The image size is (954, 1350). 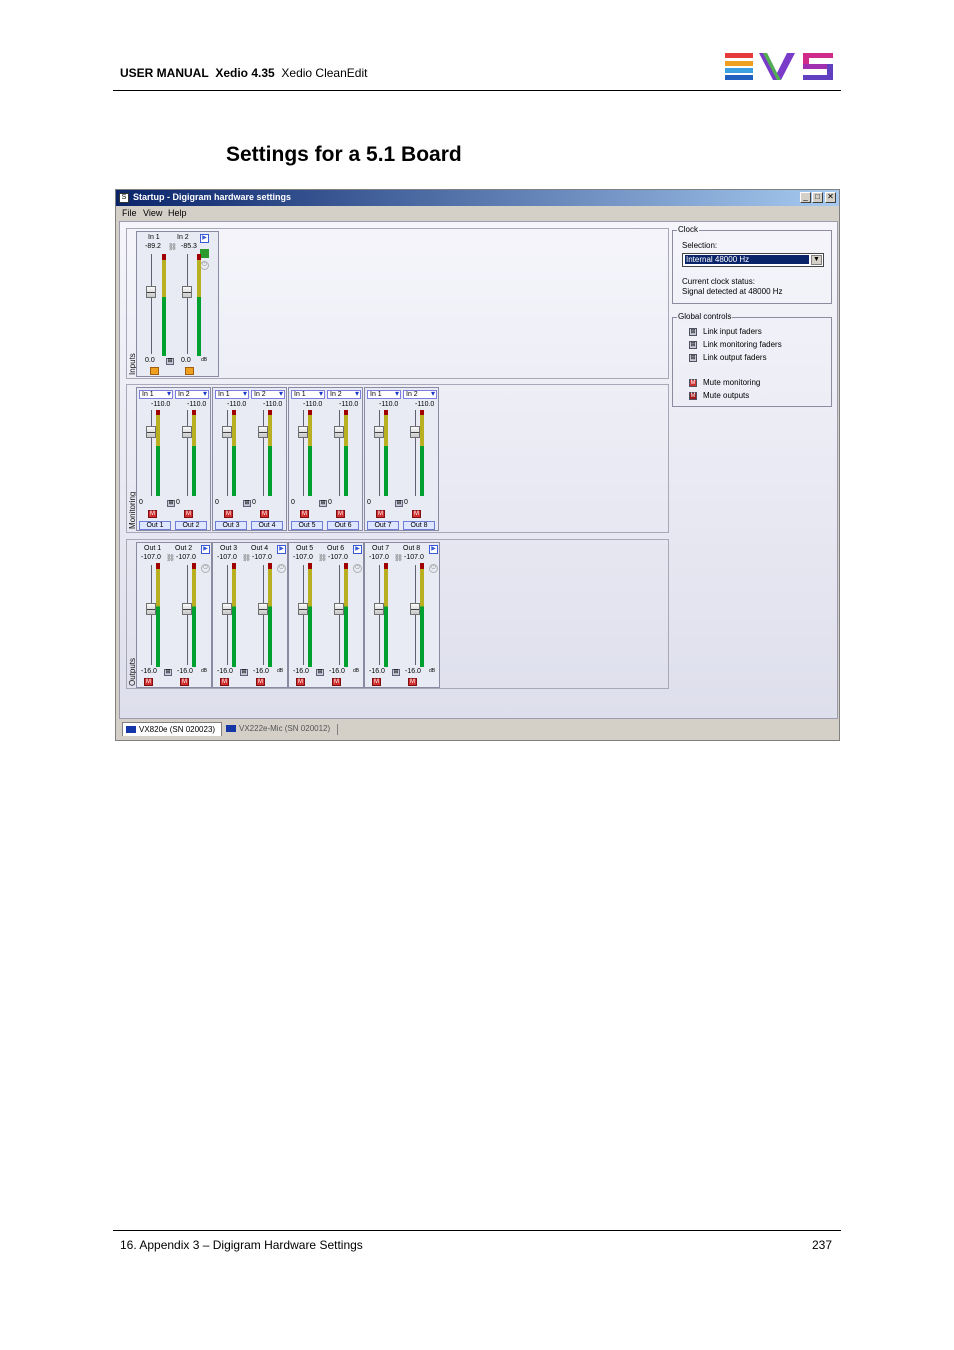 What do you see at coordinates (131, 729) in the screenshot?
I see `board-flag-icon` at bounding box center [131, 729].